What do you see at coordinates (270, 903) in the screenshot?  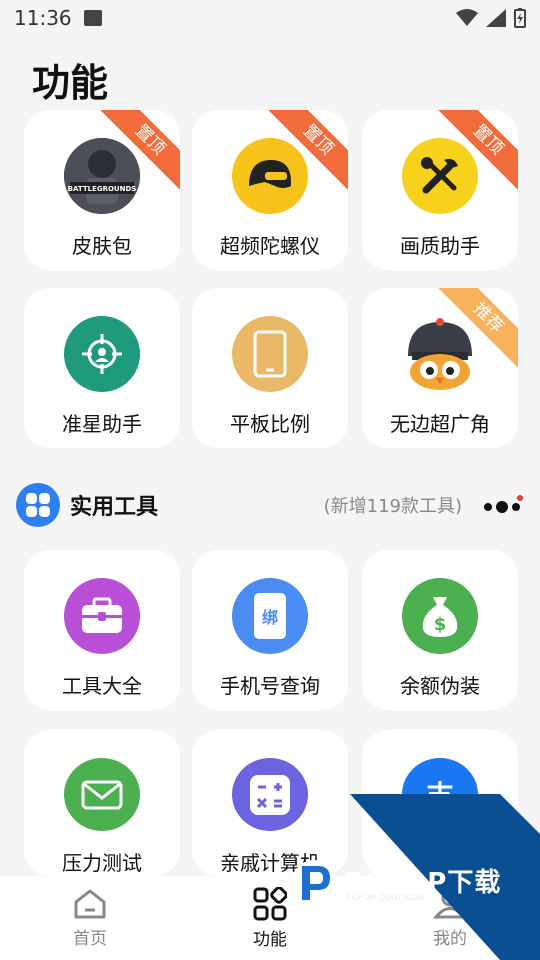 I see `grid-icon` at bounding box center [270, 903].